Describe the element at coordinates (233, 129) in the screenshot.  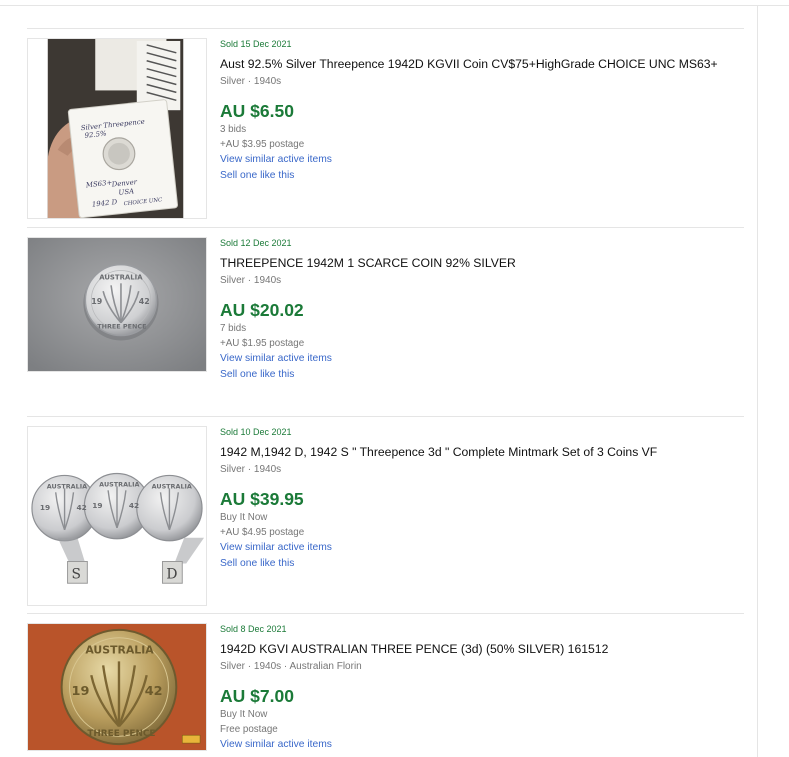
I see `bid-count: 3 bids` at that location.